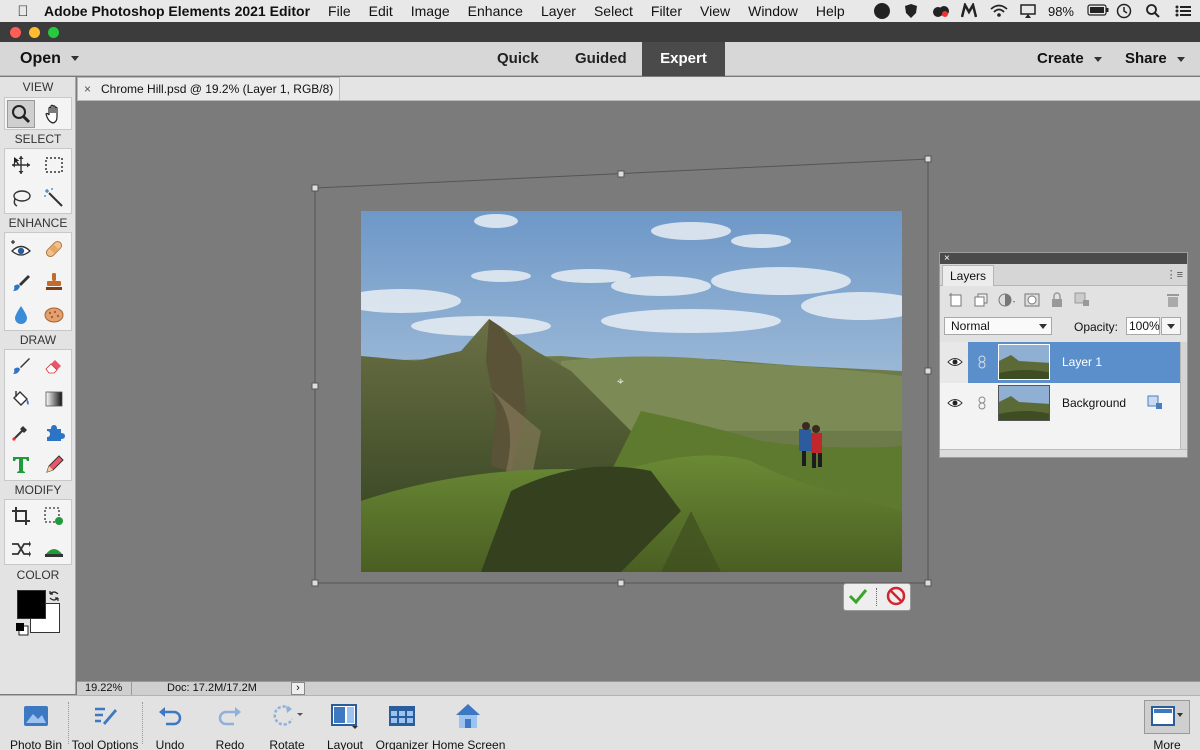 Image resolution: width=1200 pixels, height=750 pixels. I want to click on create-button: Create, so click(1069, 58).